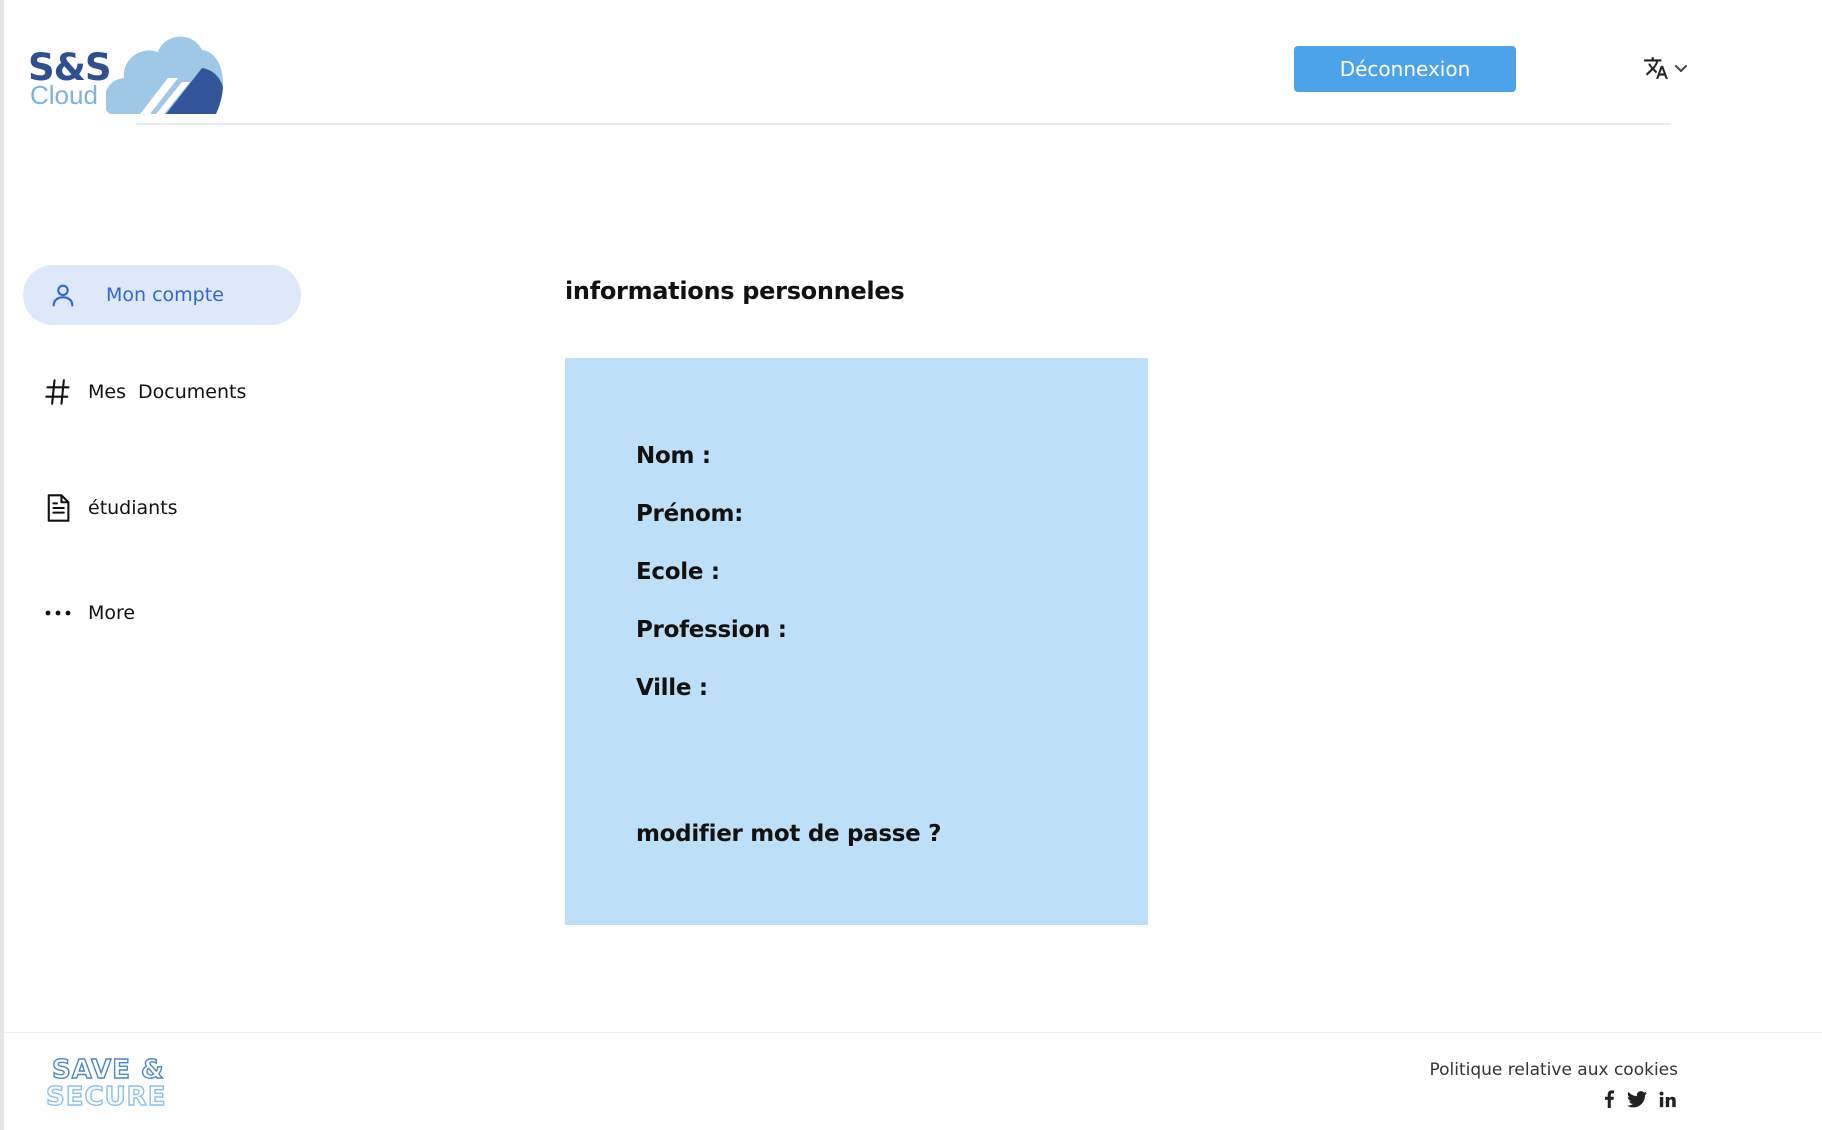  What do you see at coordinates (672, 688) in the screenshot?
I see `field-ville-label: Ville :` at bounding box center [672, 688].